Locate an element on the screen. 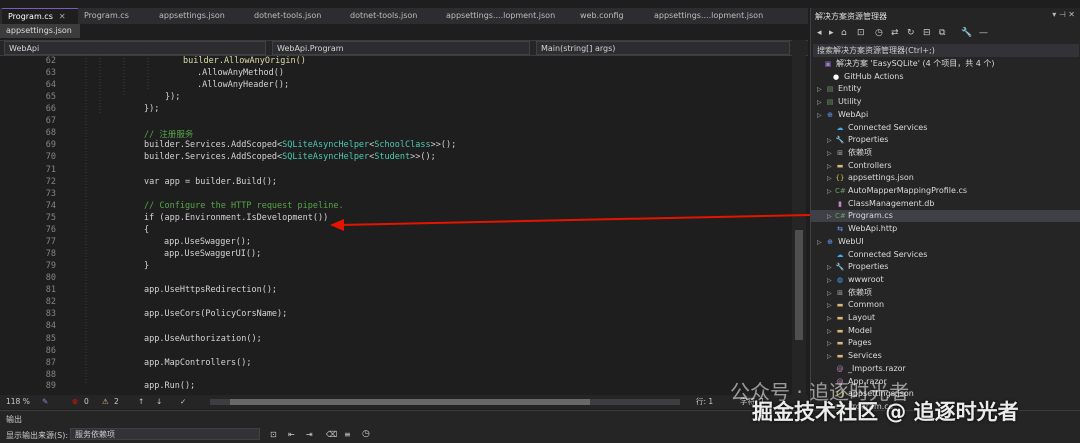 The image size is (1080, 443). tree-item: ▷ C# AutoMapperMappingProfile.cs is located at coordinates (897, 191).